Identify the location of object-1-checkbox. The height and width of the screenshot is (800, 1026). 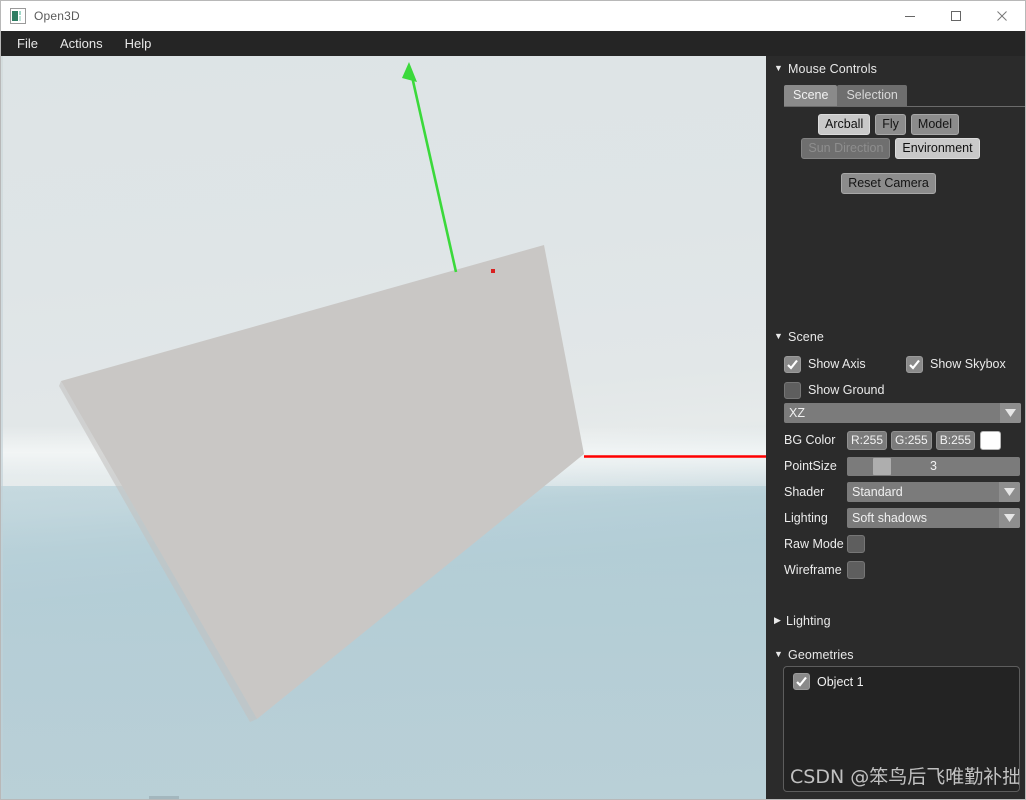
(801, 681).